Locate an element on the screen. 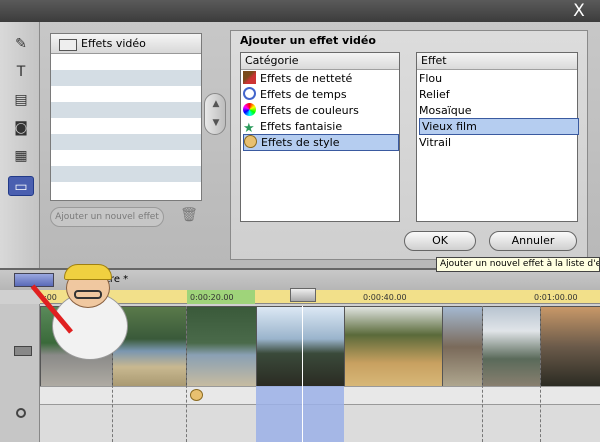 This screenshot has width=600, height=442. clock-icon is located at coordinates (249, 93).